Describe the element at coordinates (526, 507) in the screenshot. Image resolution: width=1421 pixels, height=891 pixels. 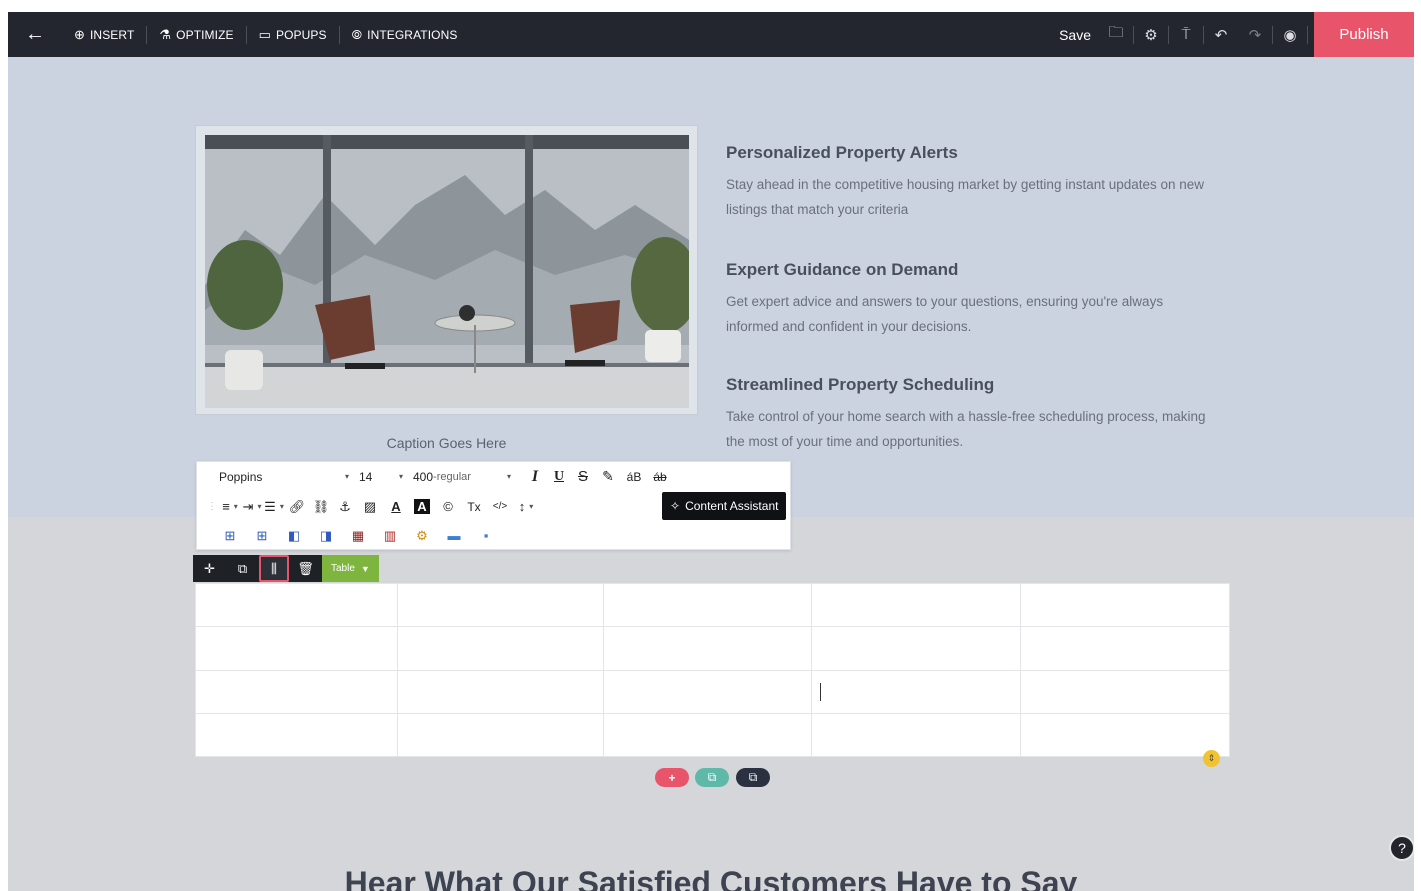
I see `line-height-icon: ↕ ▾` at that location.